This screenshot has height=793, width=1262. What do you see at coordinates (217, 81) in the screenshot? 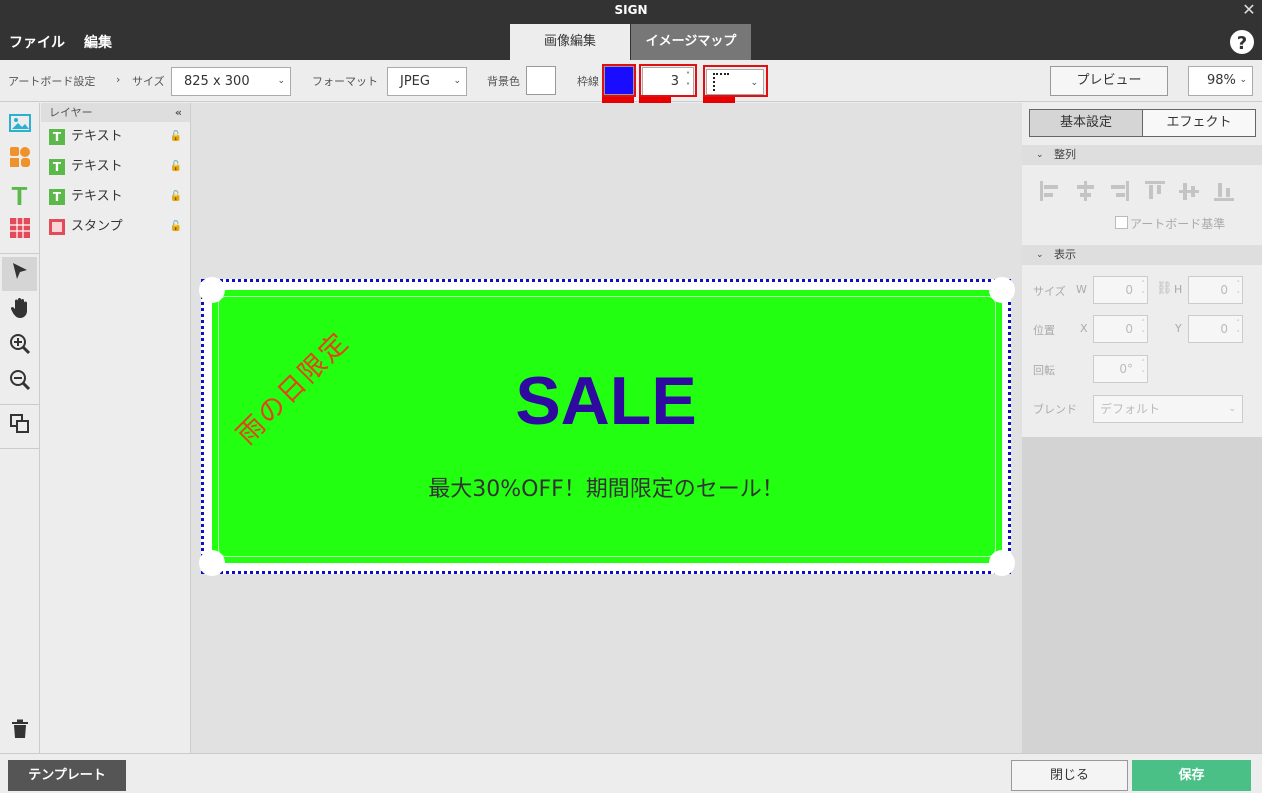
I see `size-value: 825 x 300` at bounding box center [217, 81].